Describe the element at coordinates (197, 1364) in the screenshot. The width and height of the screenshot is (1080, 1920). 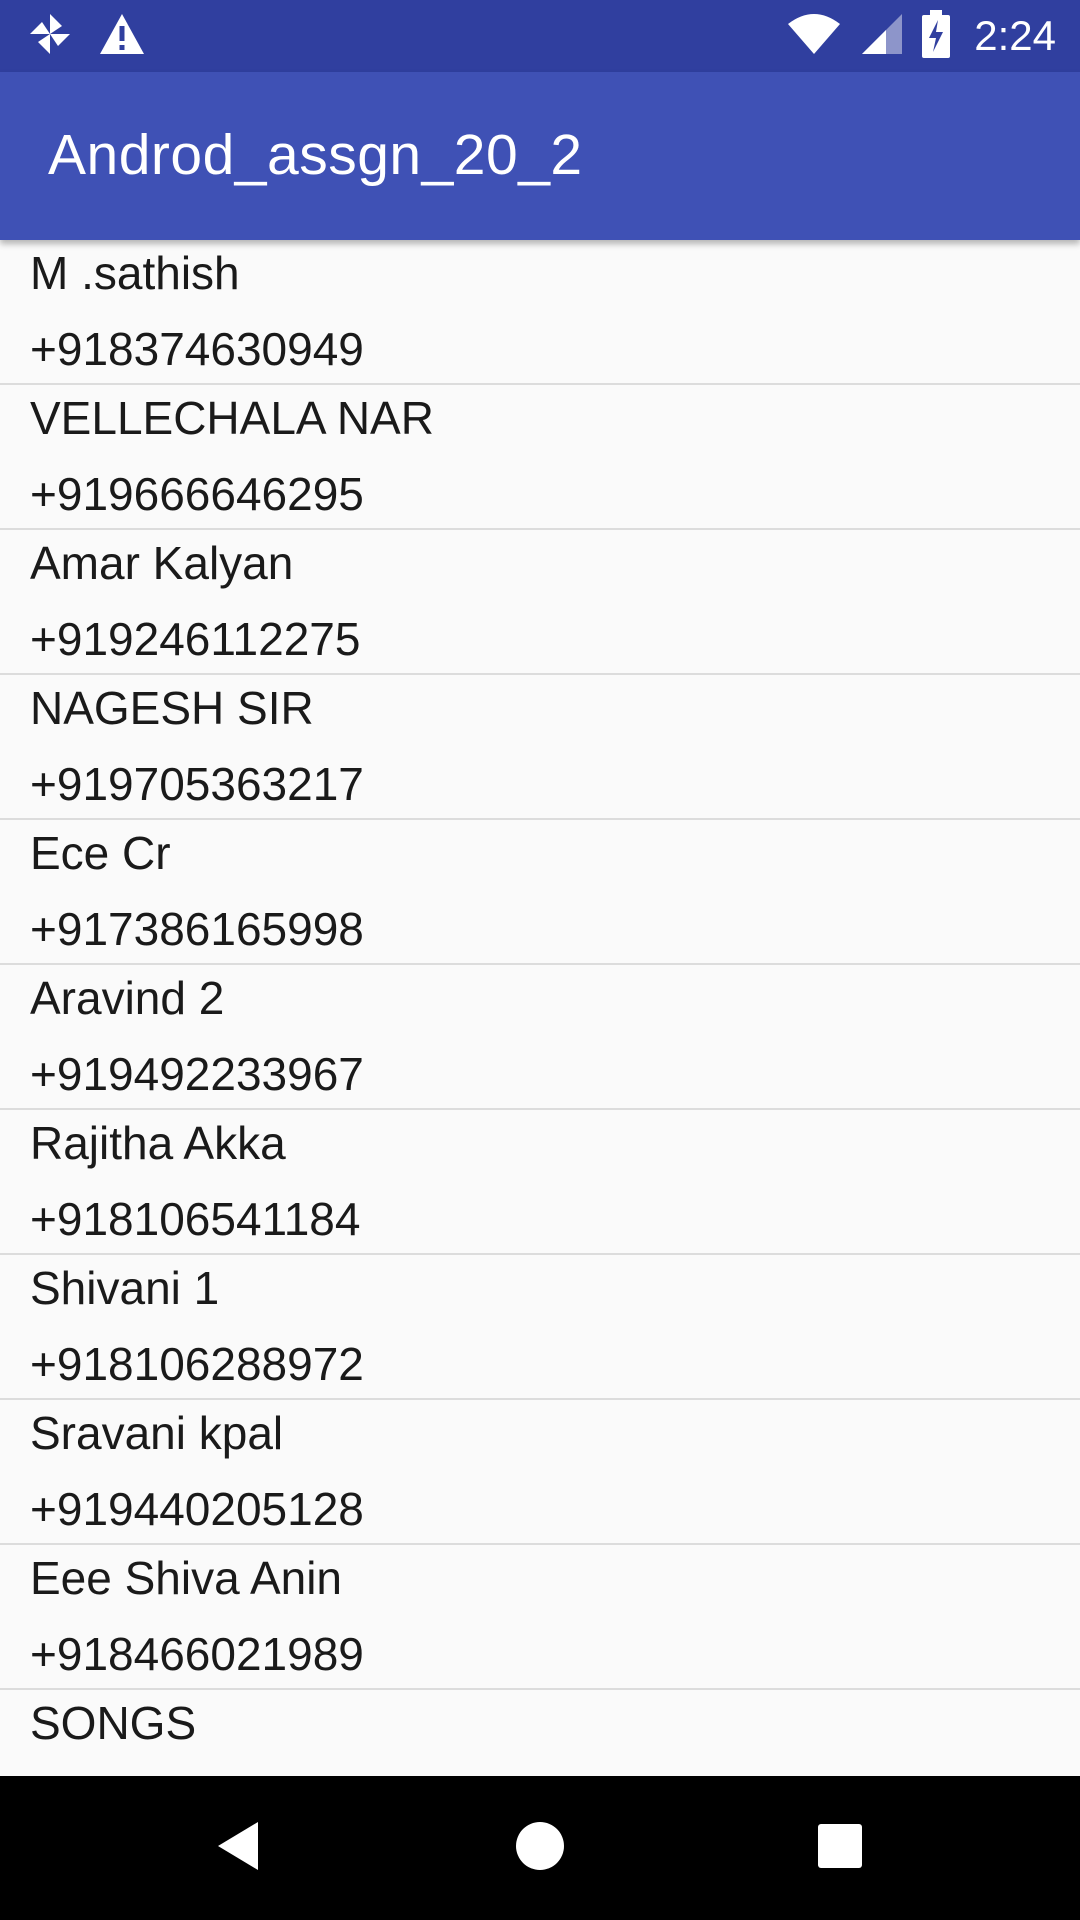
I see `contact-phone: +918106288972` at that location.